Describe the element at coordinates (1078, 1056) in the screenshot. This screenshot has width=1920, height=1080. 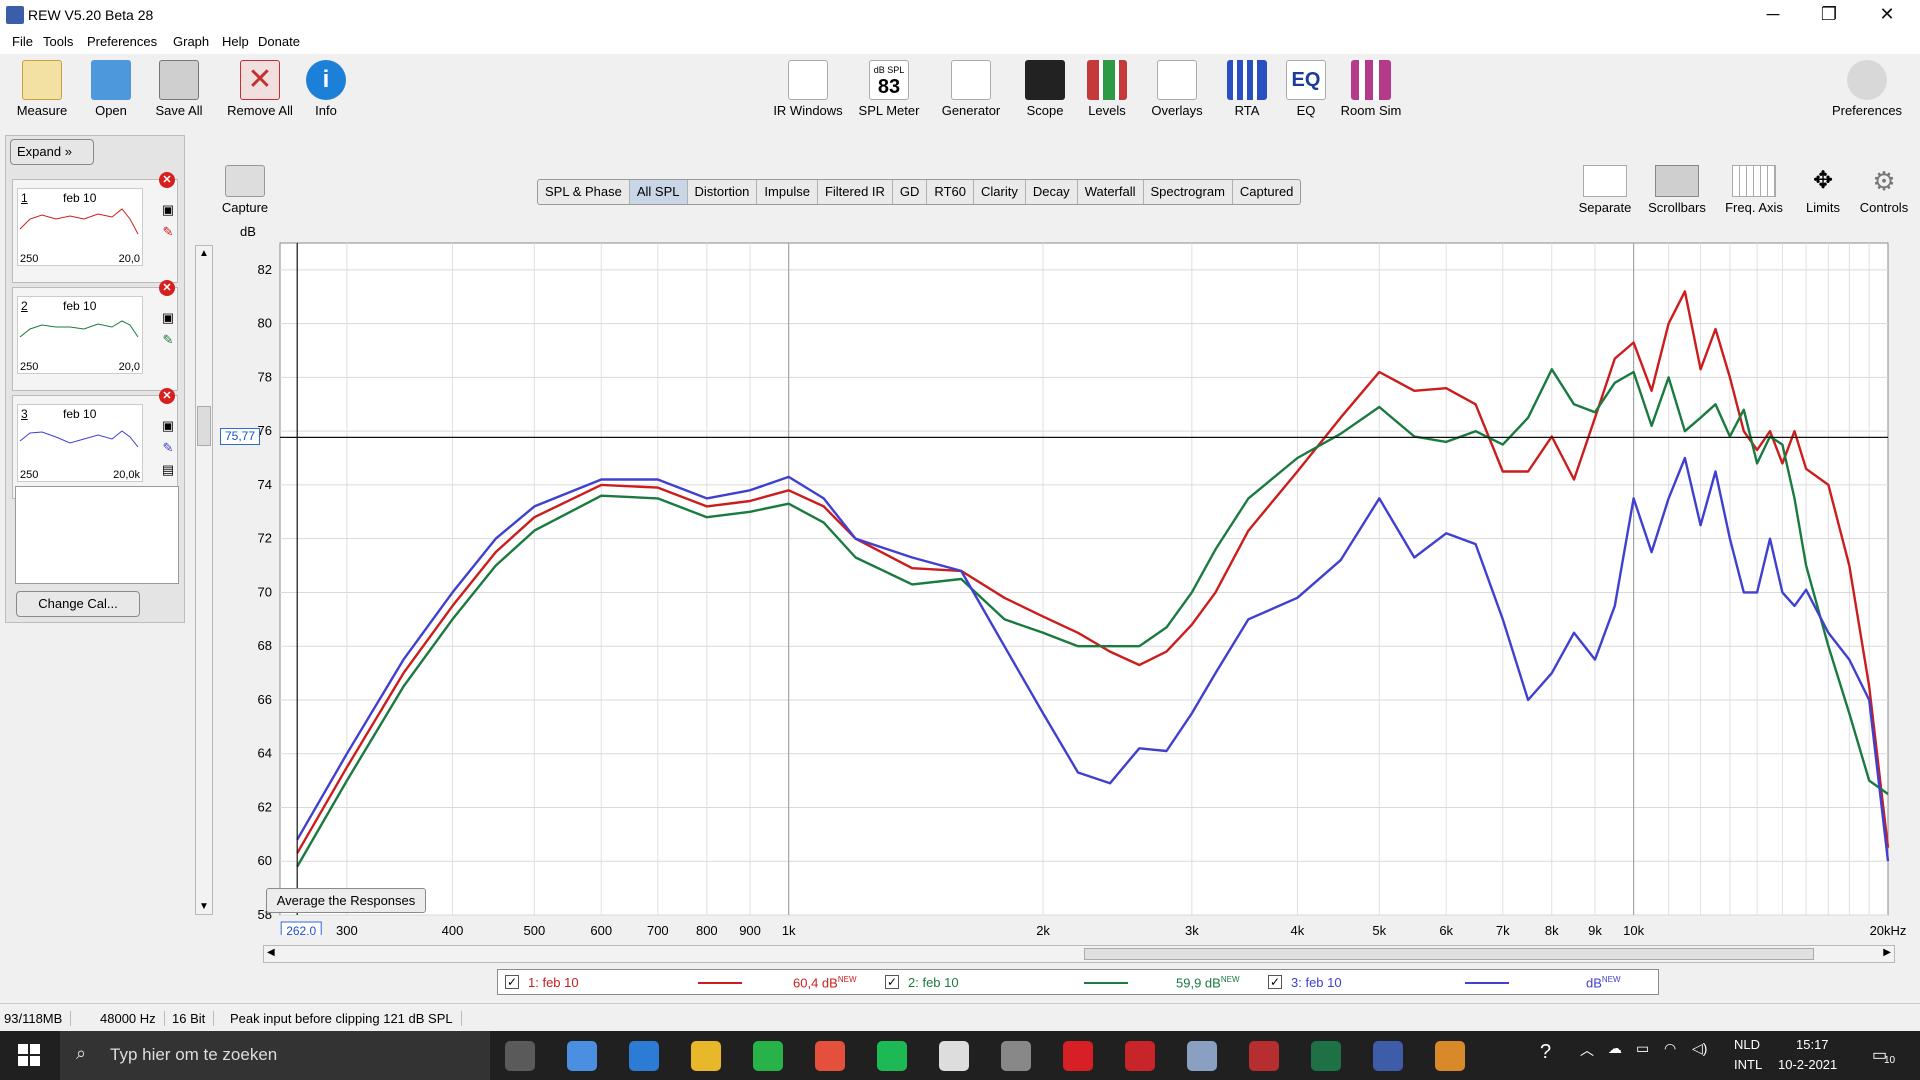
I see `netflix-icon` at that location.